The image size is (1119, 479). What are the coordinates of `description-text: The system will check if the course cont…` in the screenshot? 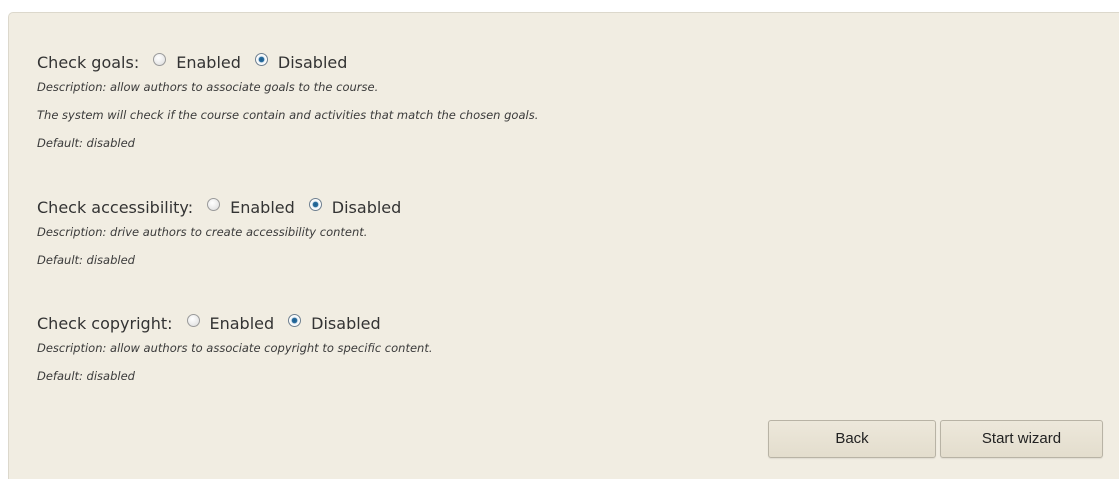 It's located at (288, 115).